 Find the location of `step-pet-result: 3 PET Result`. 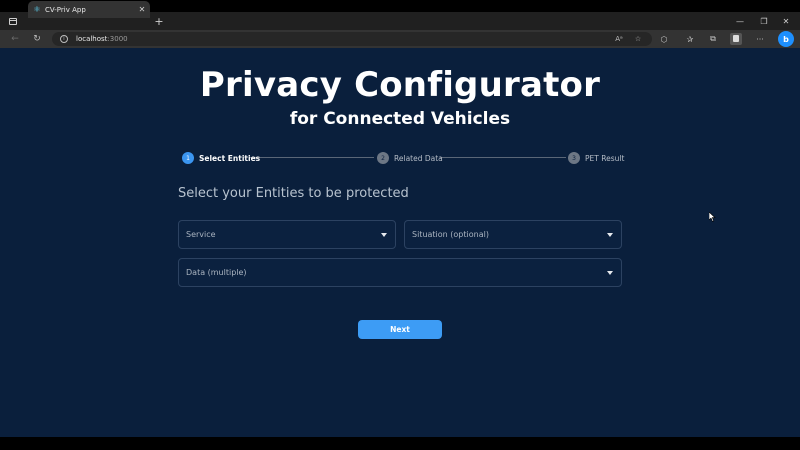

step-pet-result: 3 PET Result is located at coordinates (596, 158).